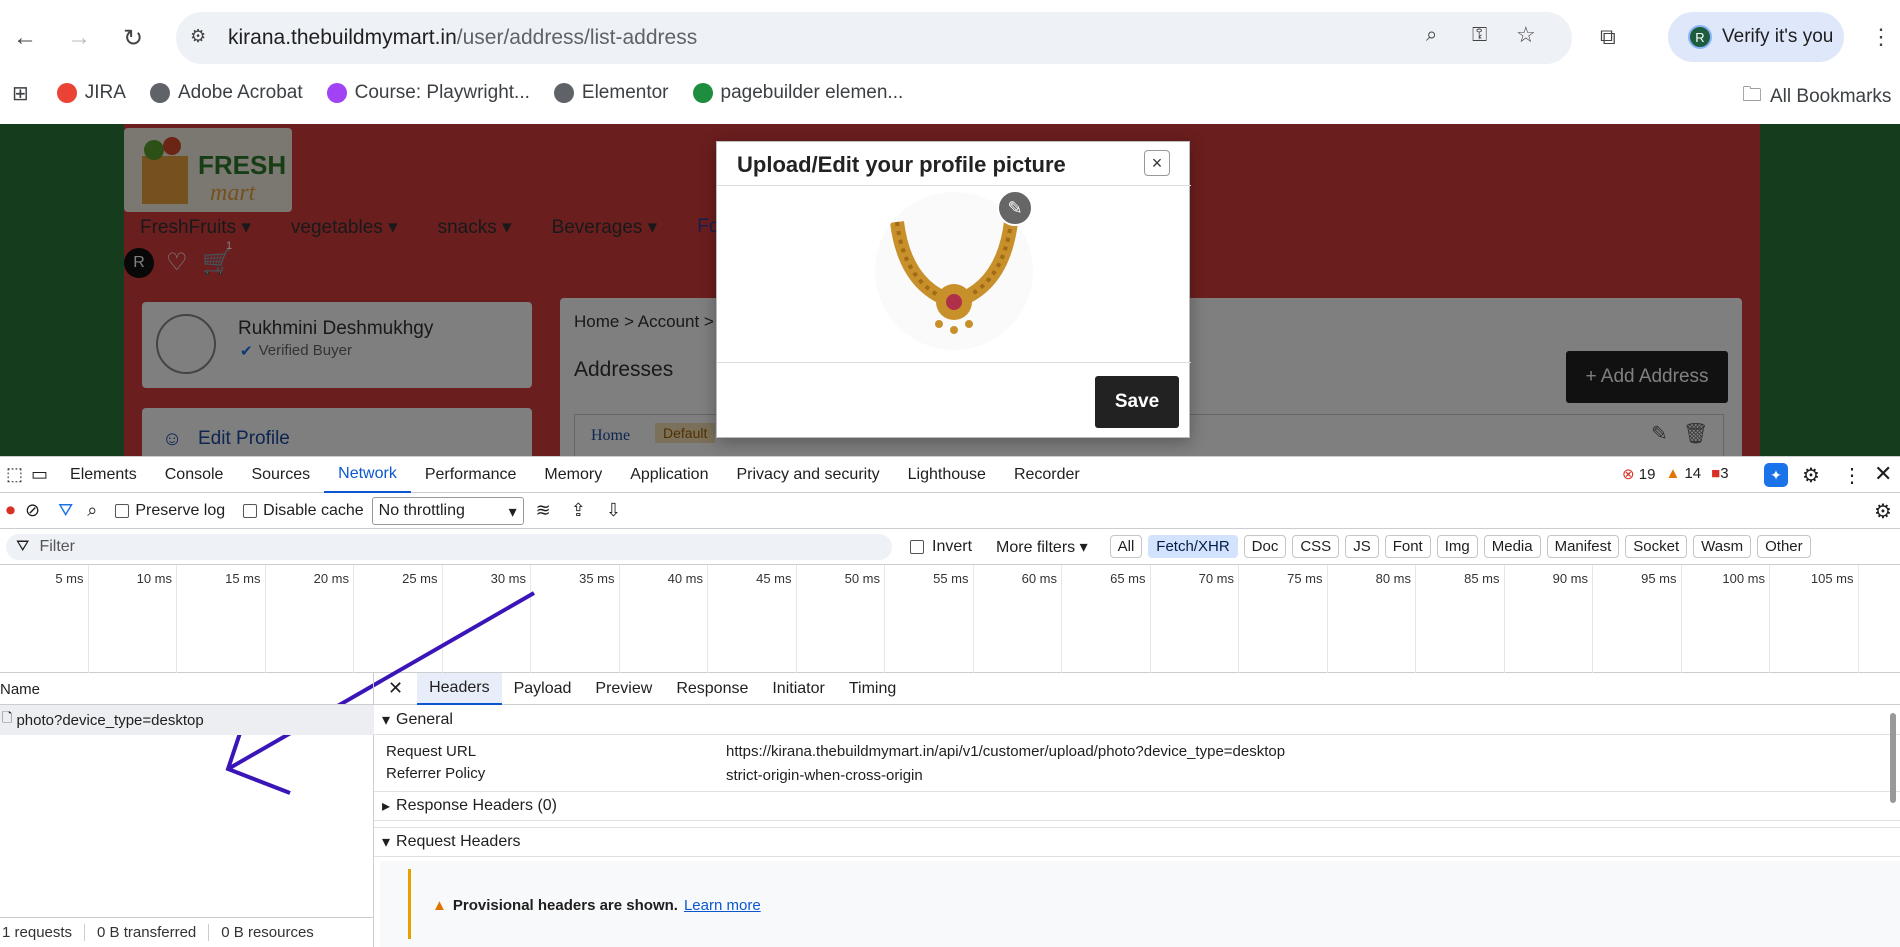  Describe the element at coordinates (1431, 35) in the screenshot. I see `zoom-icon: ⌕` at that location.